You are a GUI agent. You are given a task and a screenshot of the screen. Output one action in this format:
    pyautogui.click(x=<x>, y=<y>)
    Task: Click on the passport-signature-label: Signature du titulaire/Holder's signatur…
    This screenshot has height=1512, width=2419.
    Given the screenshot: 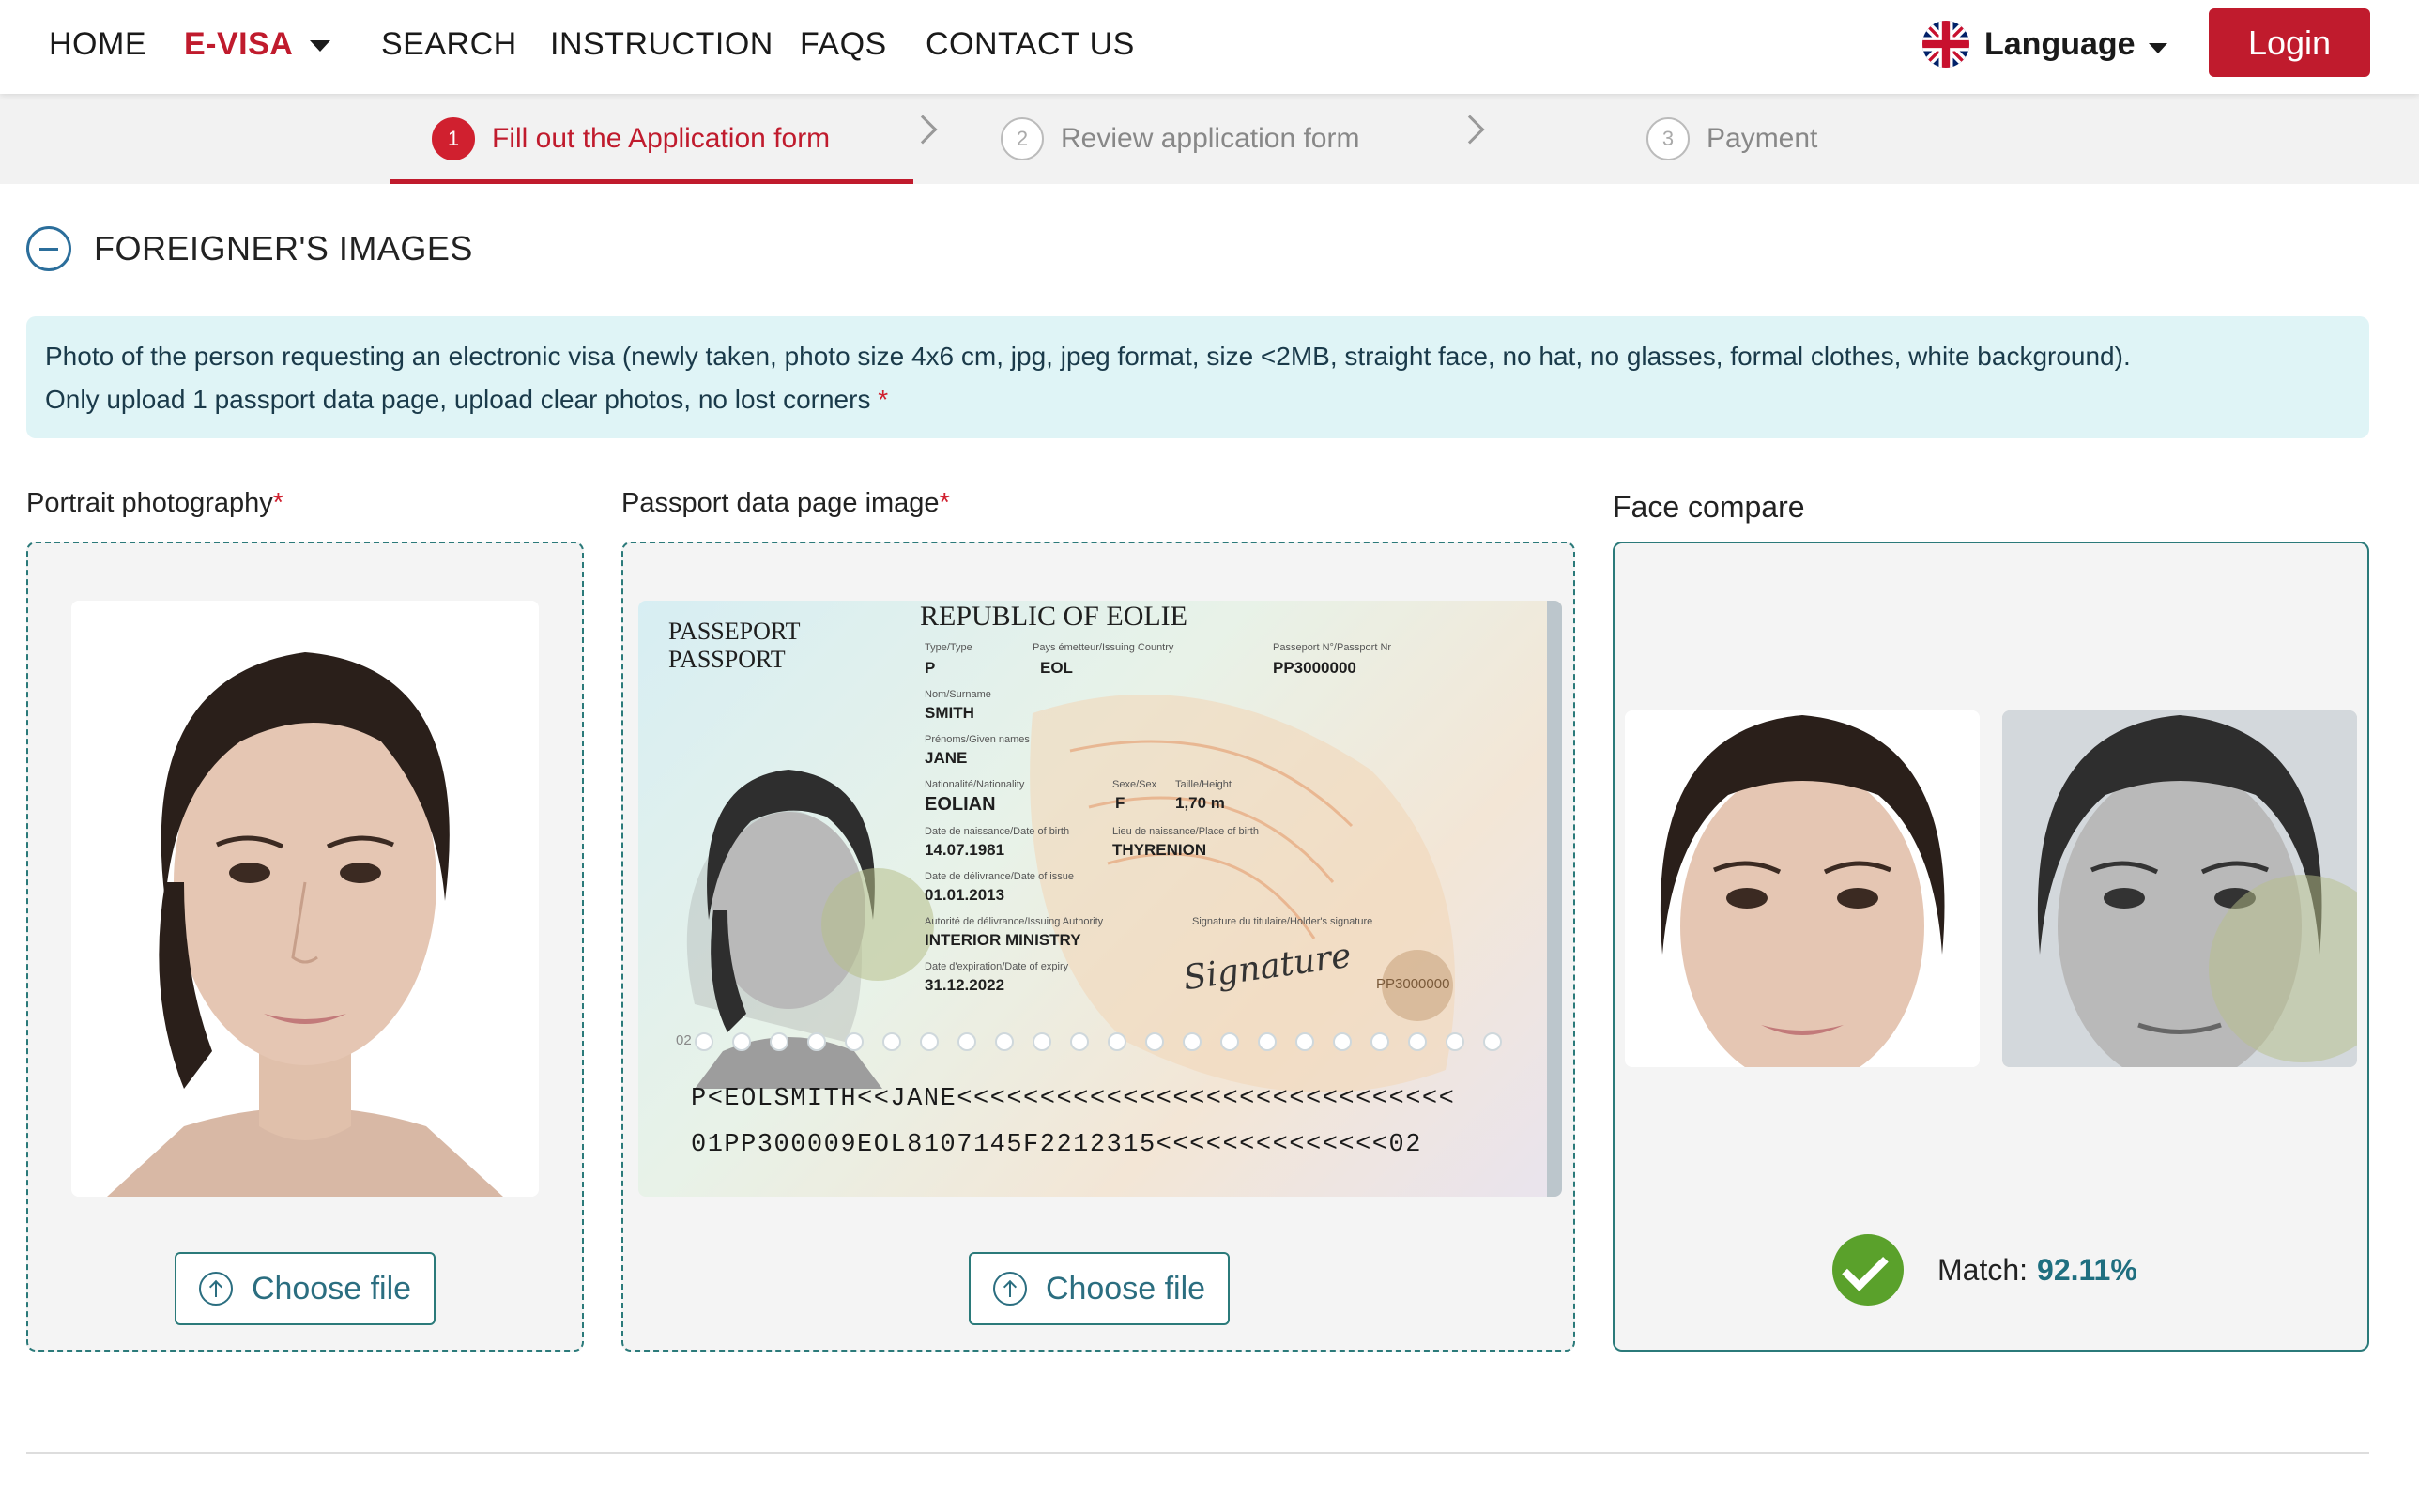 What is the action you would take?
    pyautogui.click(x=1282, y=921)
    